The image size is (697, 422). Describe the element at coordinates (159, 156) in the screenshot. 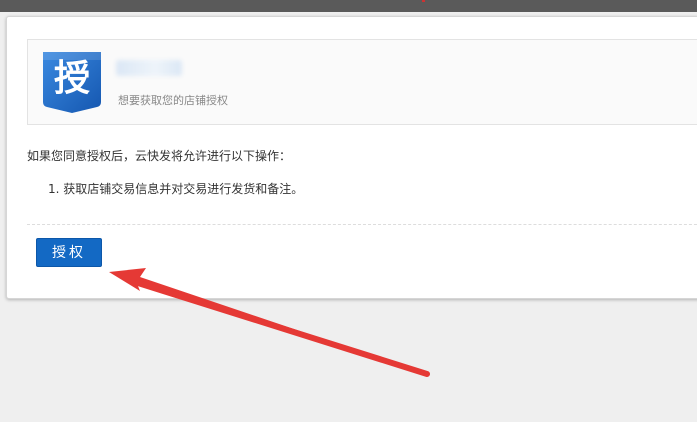

I see `consent-intro: 如果您同意授权后，云快发将允许进行以下操作：` at that location.